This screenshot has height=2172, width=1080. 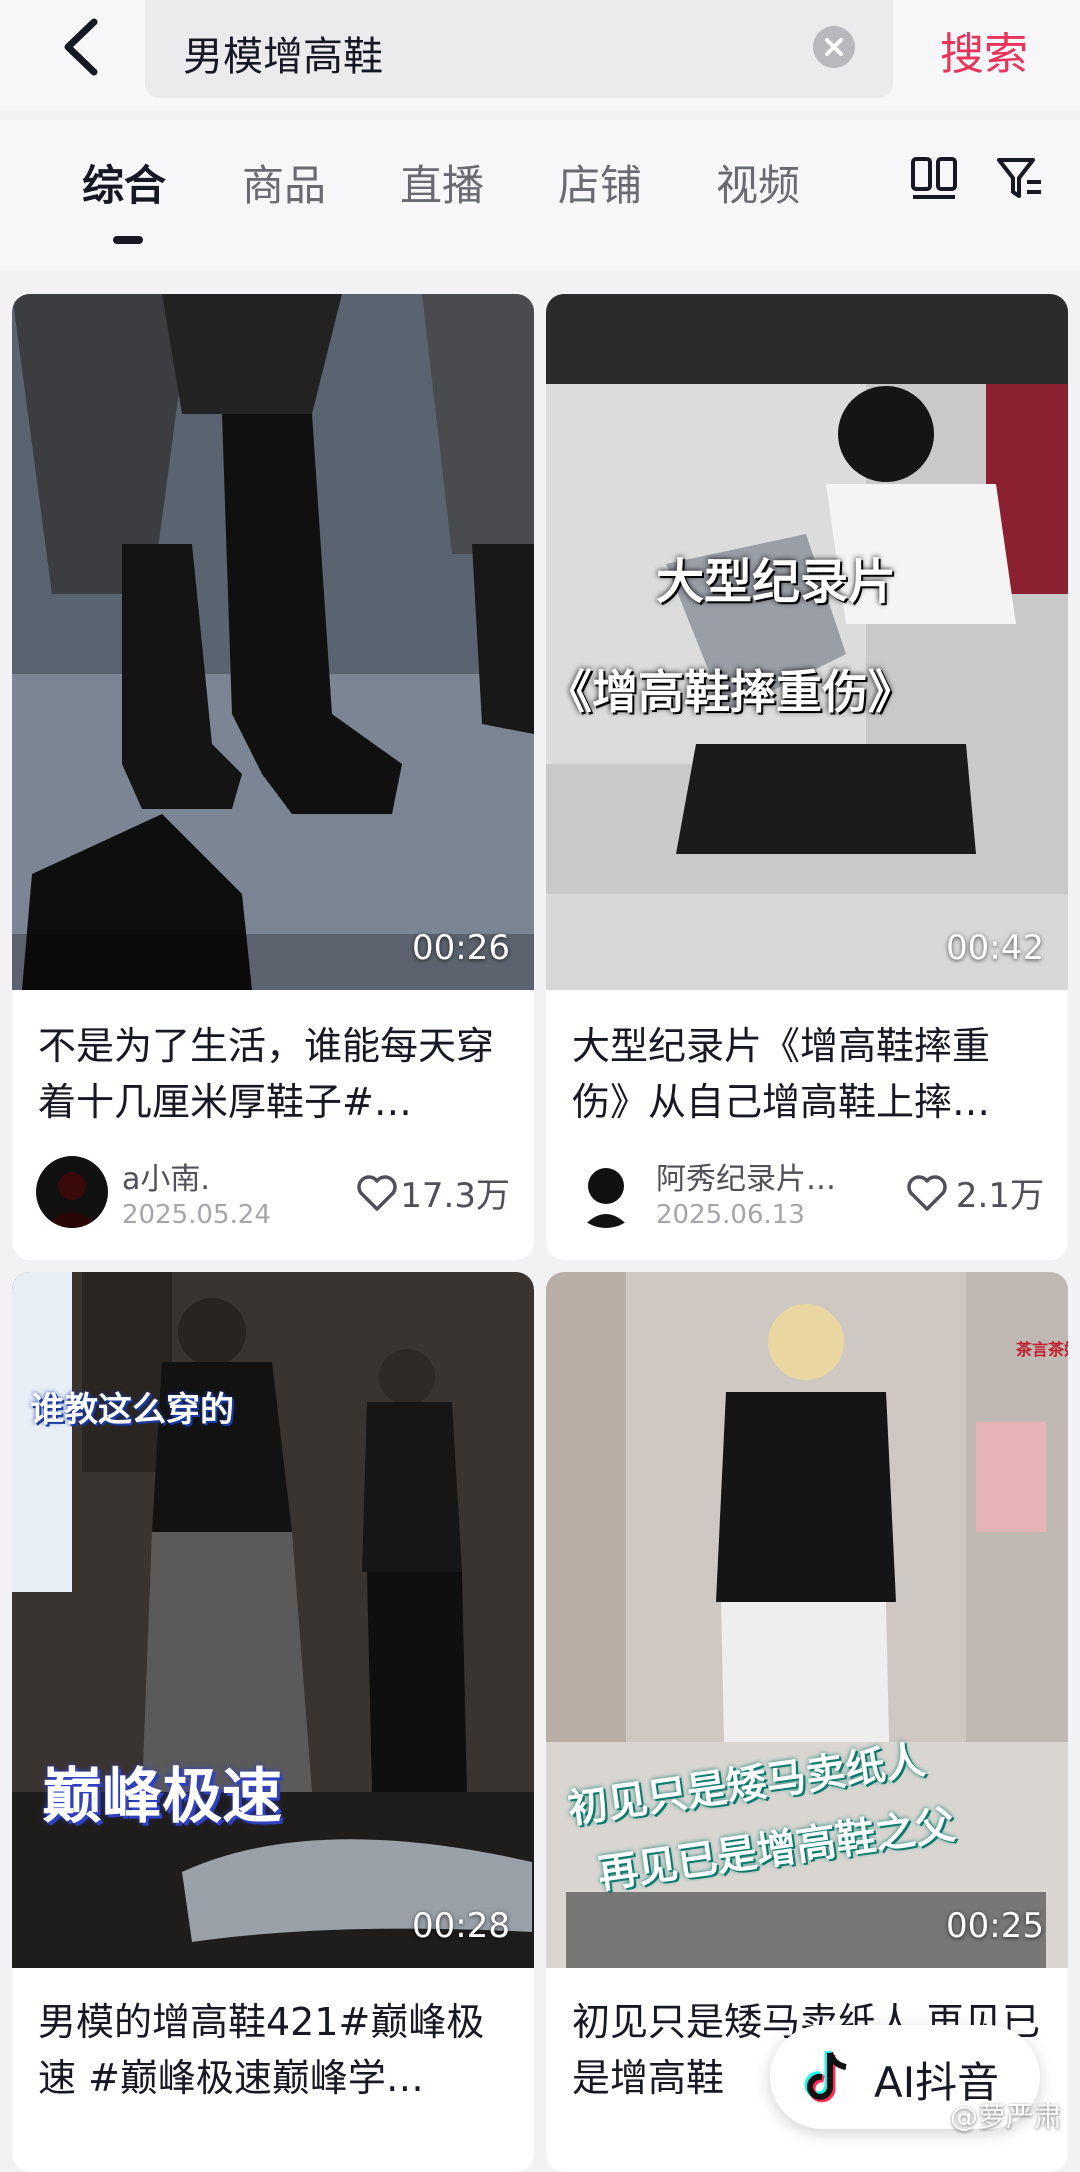 I want to click on tab-shops: 店铺, so click(x=600, y=182).